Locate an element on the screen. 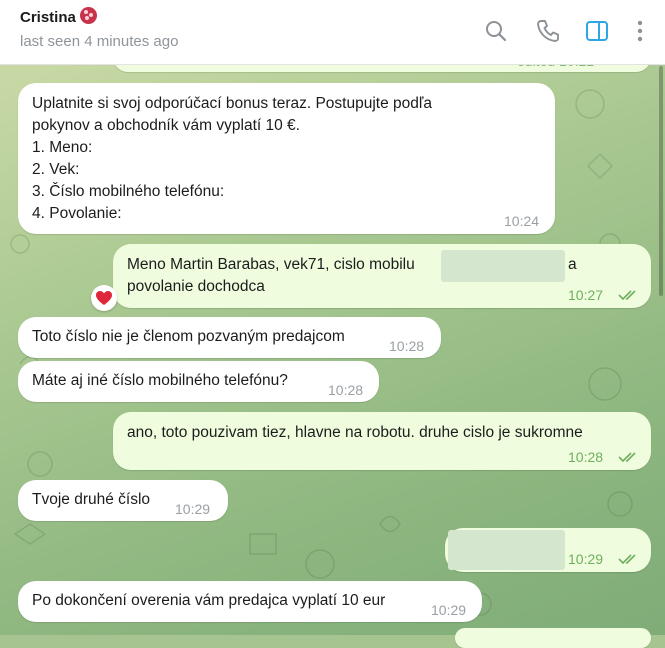 This screenshot has height=648, width=665. message-bubble-incoming: Tvoje druhé číslo 10:29 is located at coordinates (123, 500).